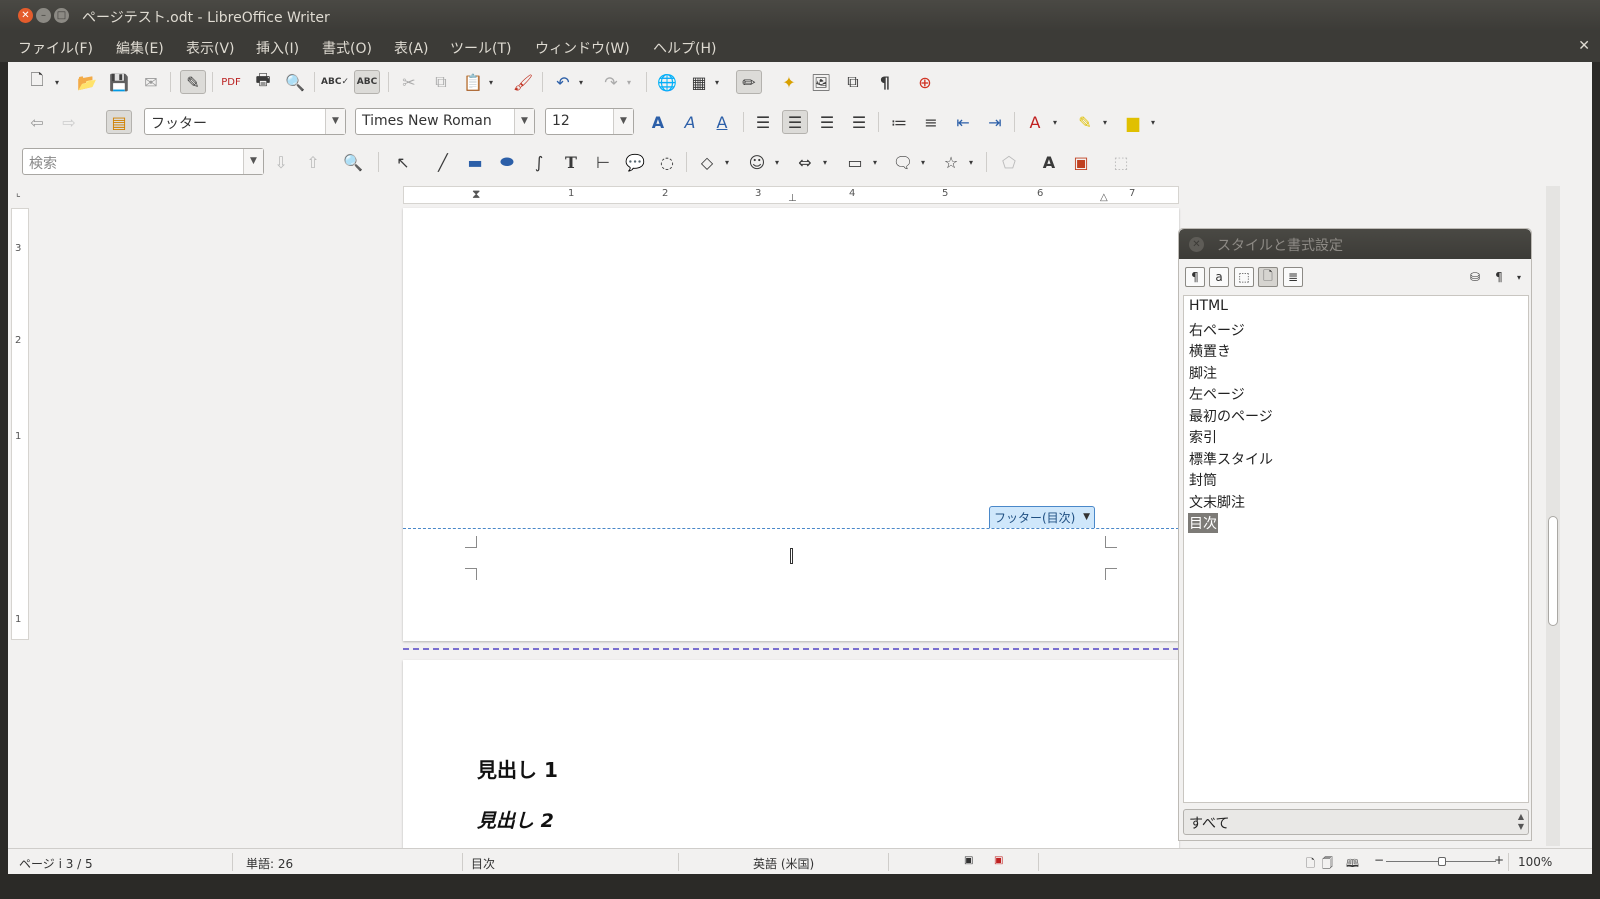  Describe the element at coordinates (1153, 122) in the screenshot. I see `background-color-dropdown-icon: ▾` at that location.